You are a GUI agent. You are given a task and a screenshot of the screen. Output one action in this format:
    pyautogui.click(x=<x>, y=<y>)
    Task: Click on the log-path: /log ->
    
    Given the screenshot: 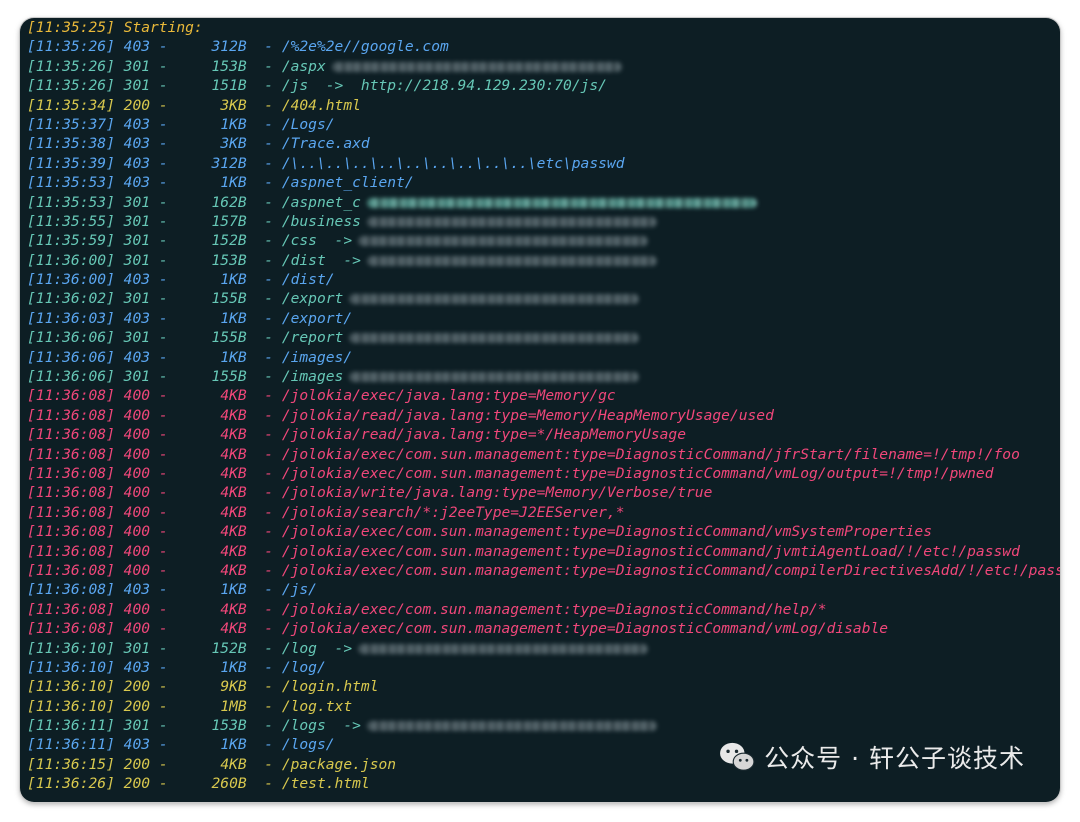 What is the action you would take?
    pyautogui.click(x=317, y=648)
    